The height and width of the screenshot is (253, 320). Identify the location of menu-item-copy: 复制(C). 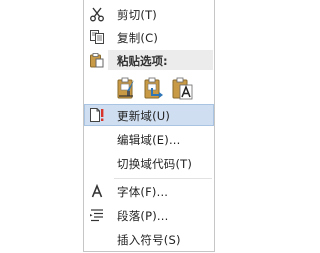
(149, 37).